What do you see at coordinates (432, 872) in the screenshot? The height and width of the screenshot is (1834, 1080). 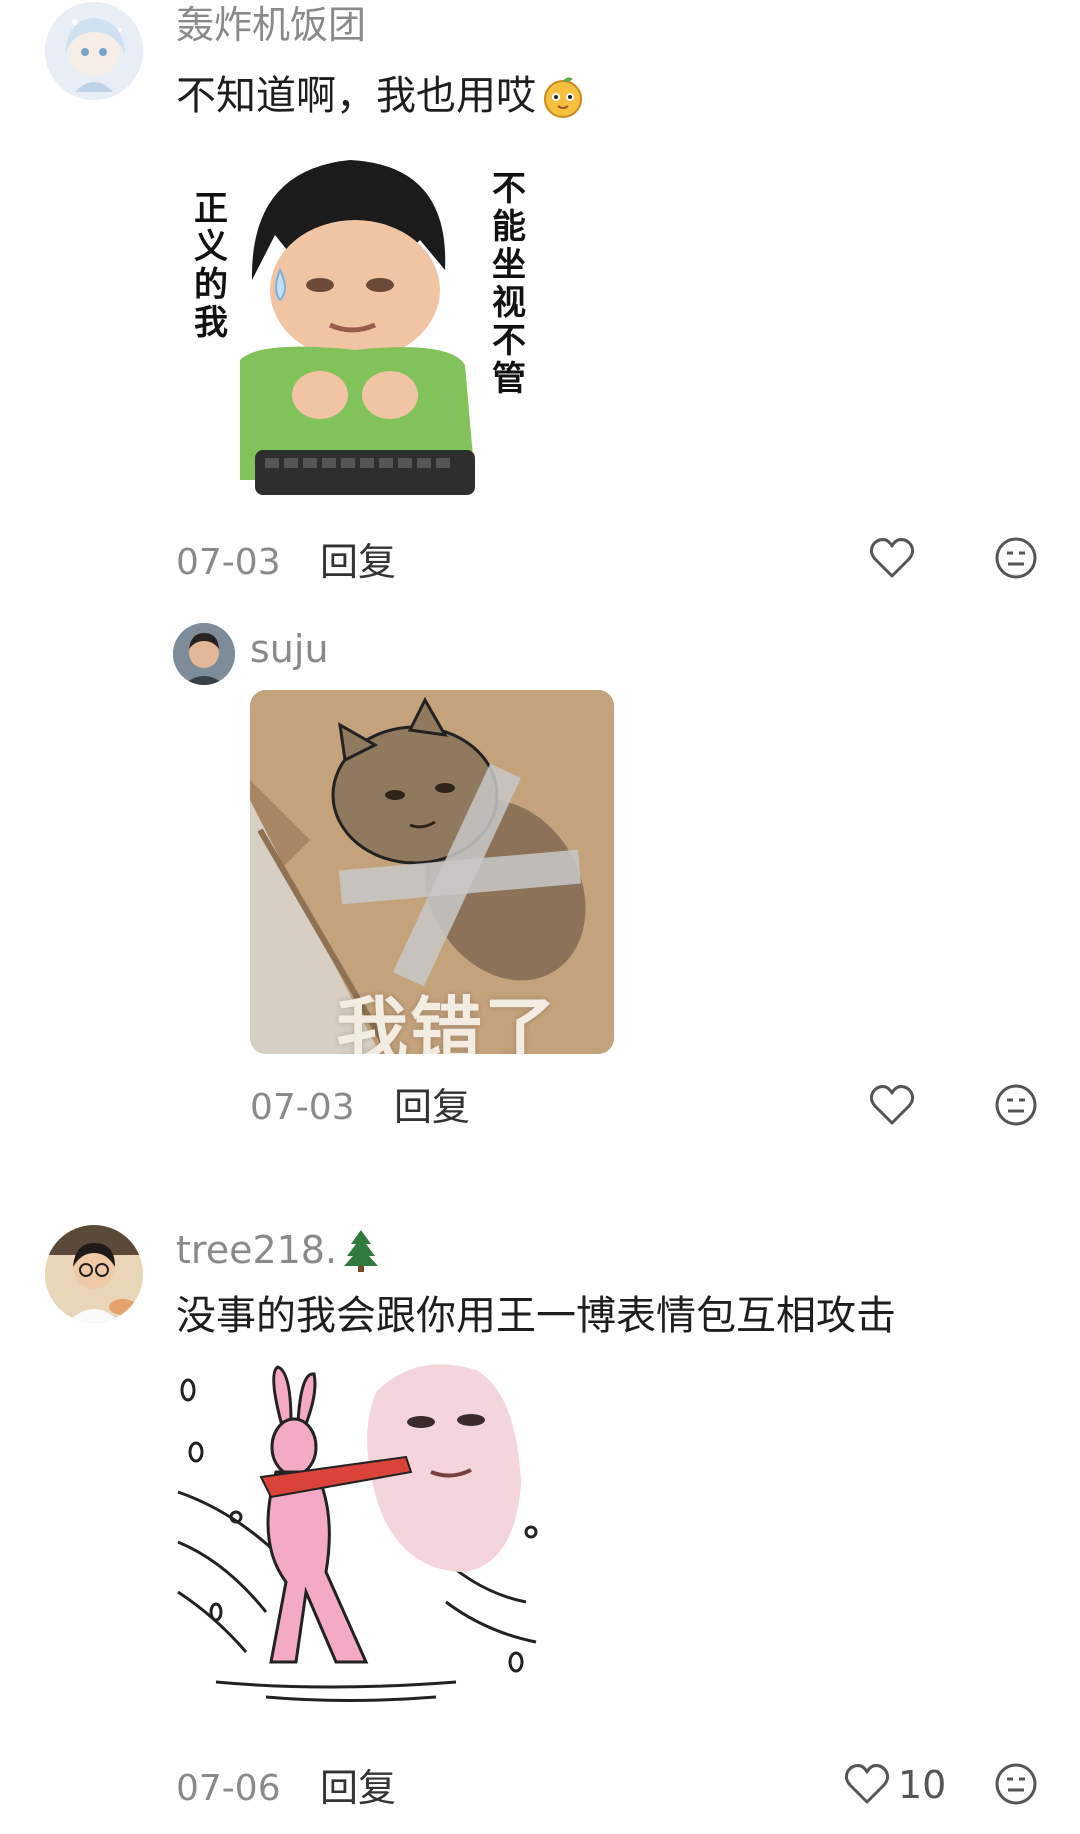 I see `comment-sticker: 我错了` at bounding box center [432, 872].